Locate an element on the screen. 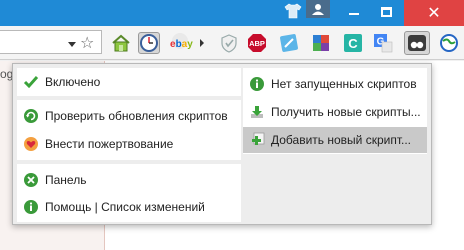 The image size is (464, 250). menu-group-links: Панель Помощь | Список изменений is located at coordinates (129, 193).